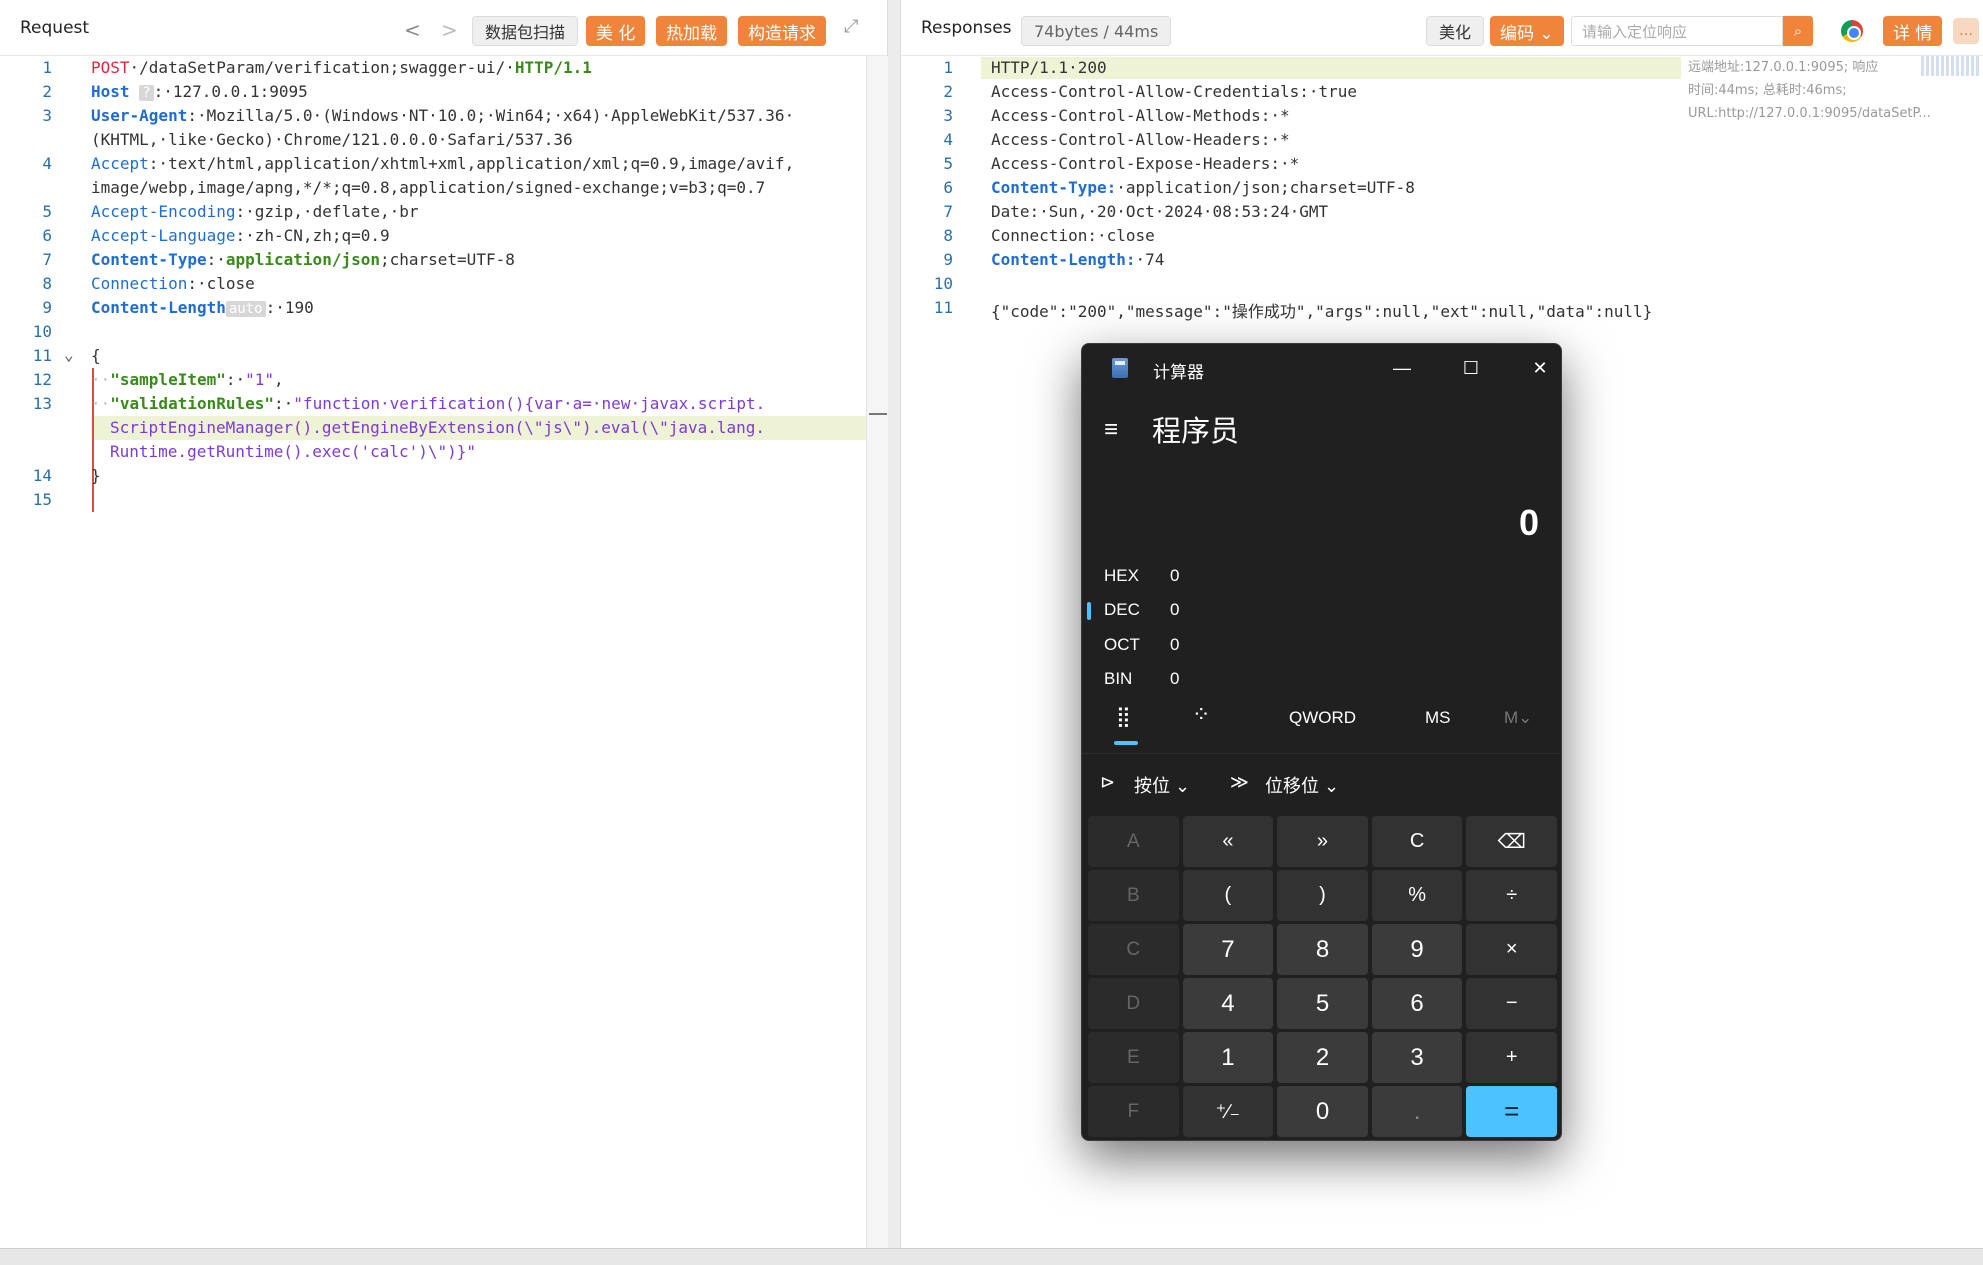 This screenshot has height=1265, width=1983. I want to click on size-time-badge: 74bytes / 44ms, so click(1096, 31).